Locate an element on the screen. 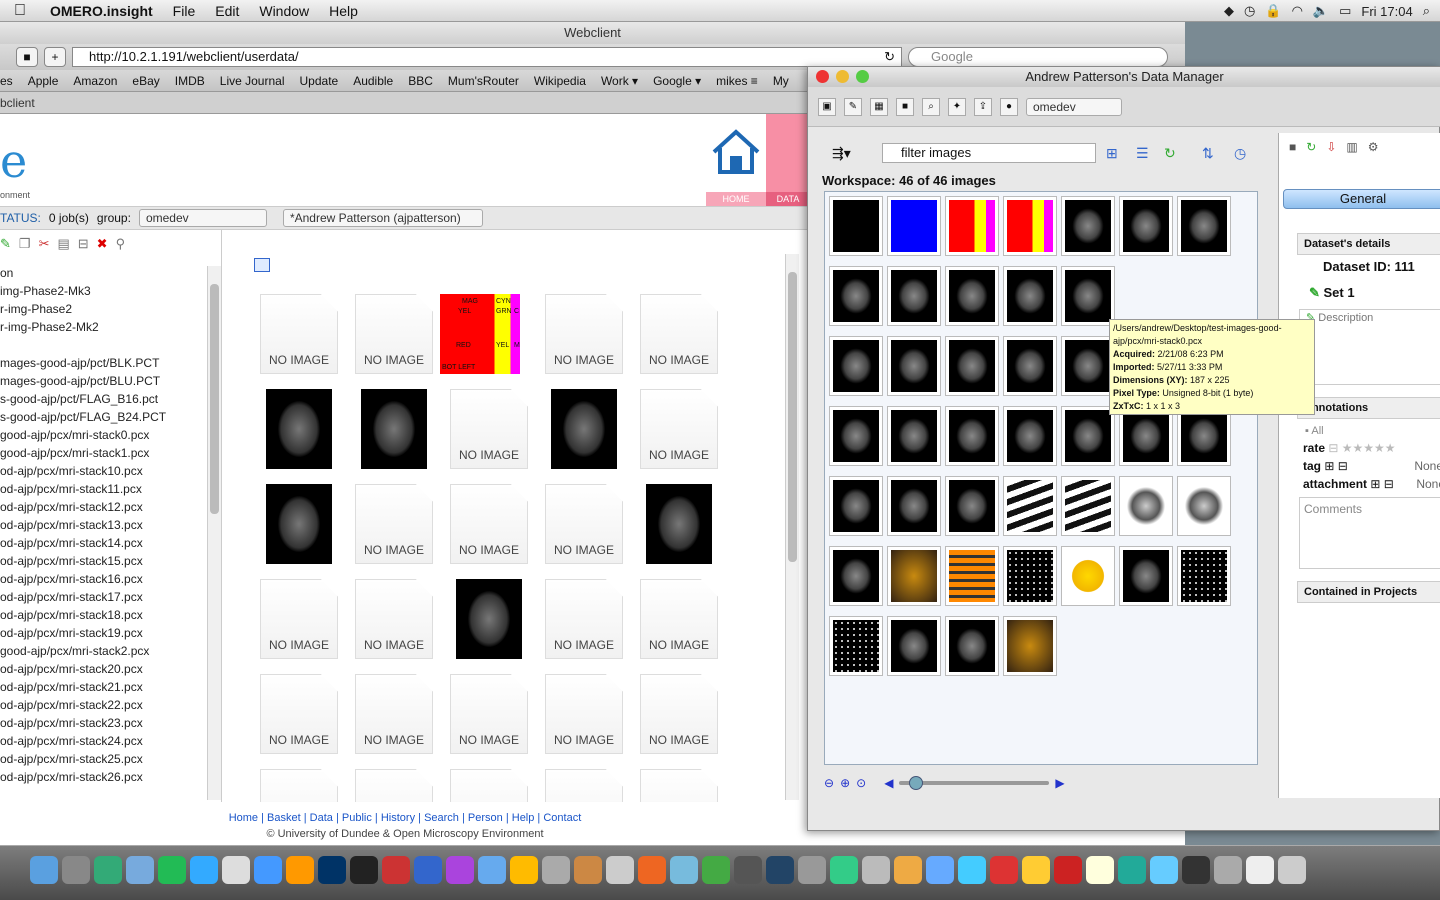 The width and height of the screenshot is (1440, 900). mri-thumbnail is located at coordinates (394, 429).